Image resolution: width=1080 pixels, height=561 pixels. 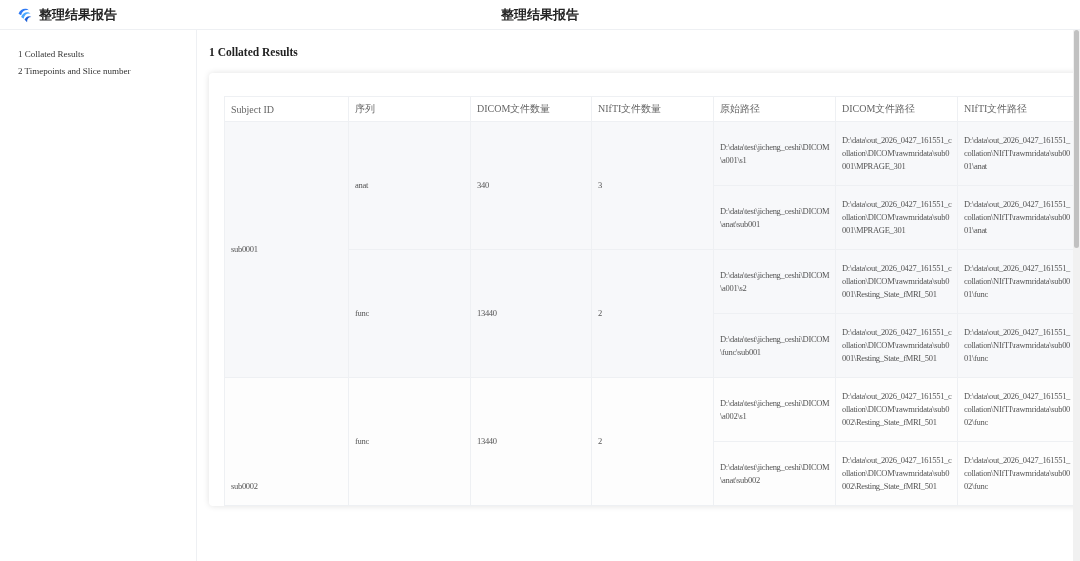 I want to click on section-title: 1 Collated Results, so click(x=254, y=52).